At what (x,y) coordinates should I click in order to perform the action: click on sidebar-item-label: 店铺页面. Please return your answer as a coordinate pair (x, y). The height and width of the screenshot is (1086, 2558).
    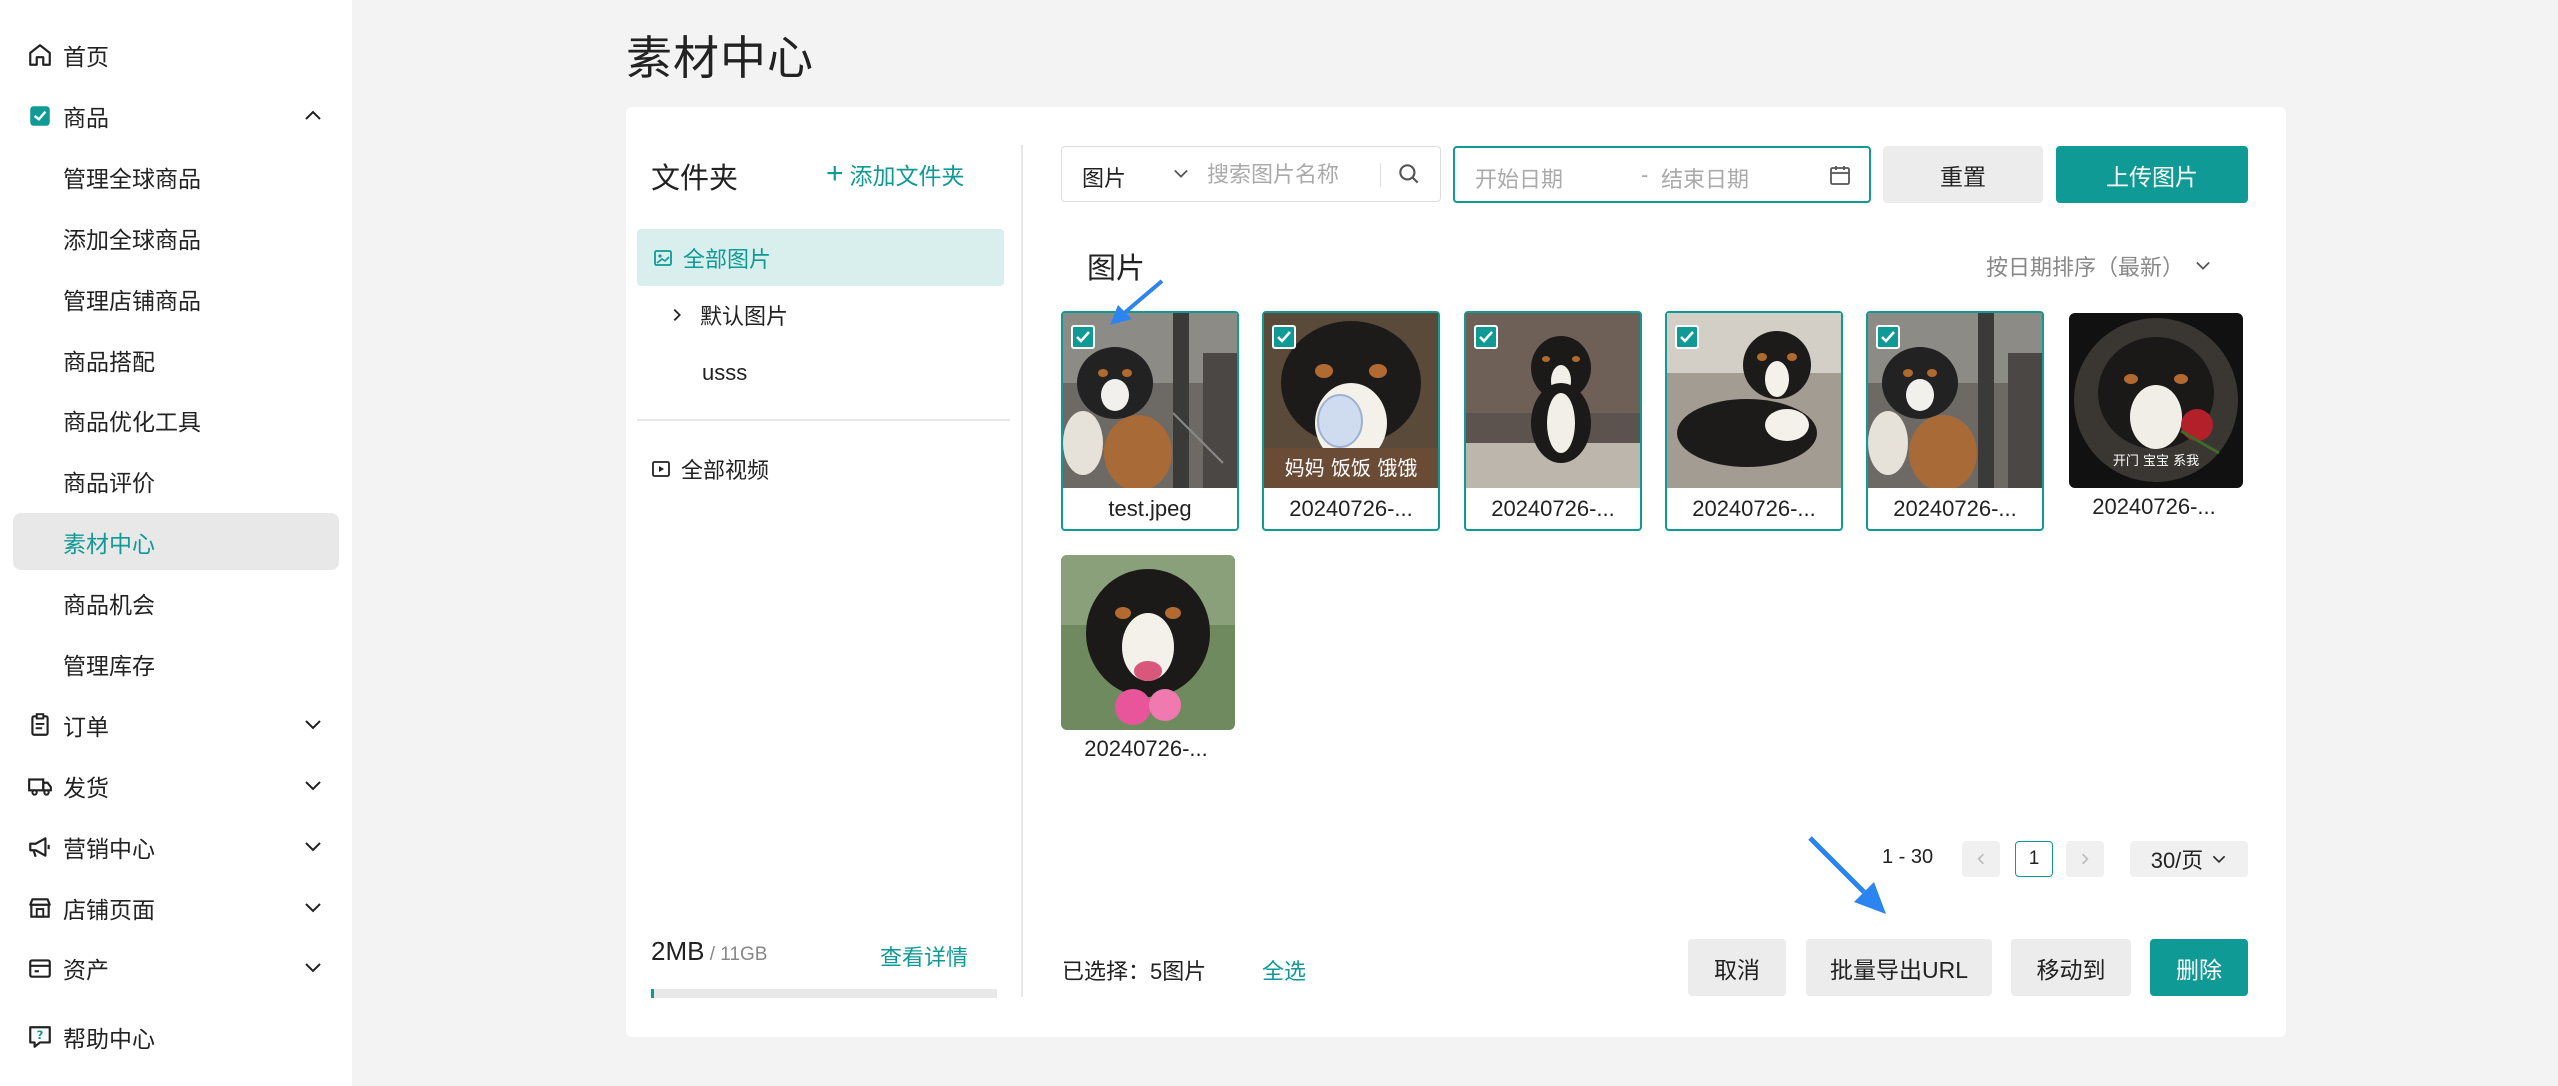
    Looking at the image, I should click on (109, 909).